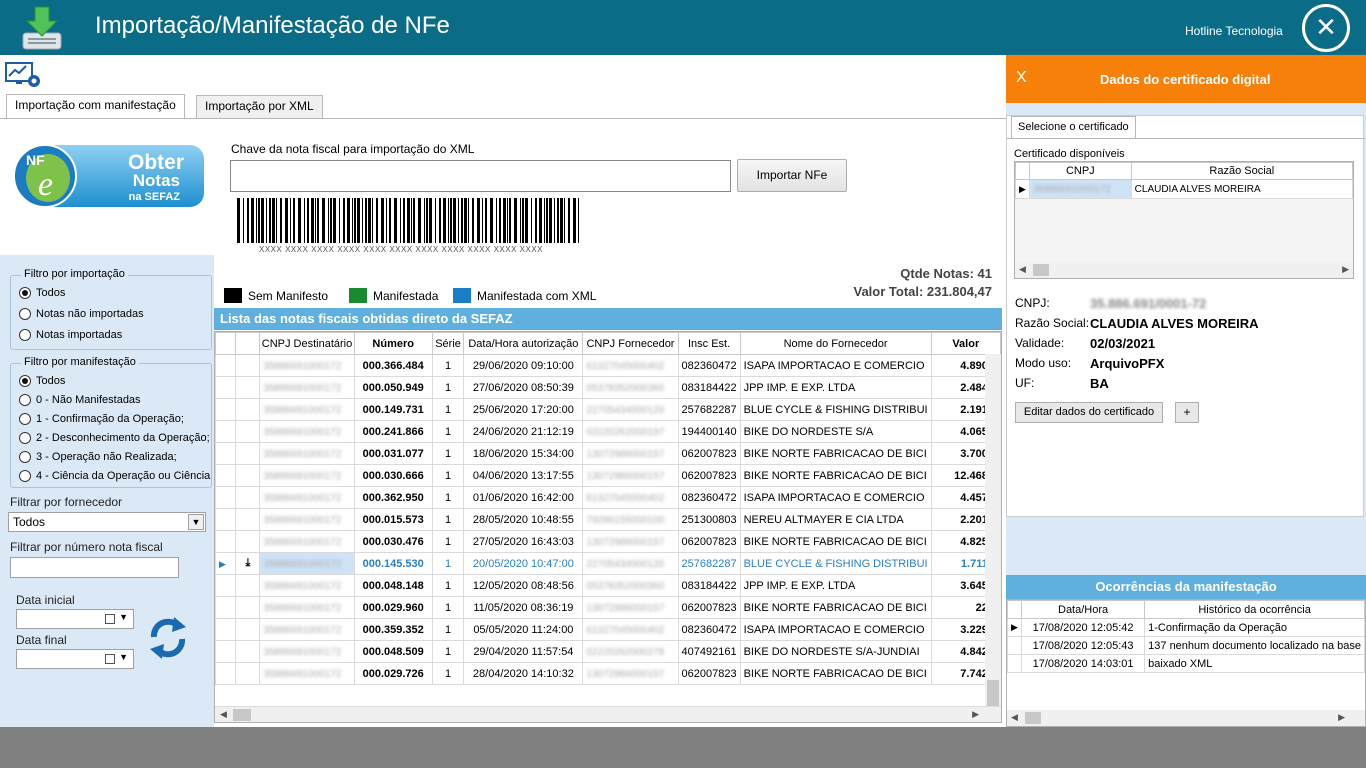  I want to click on edit-certificate-button: Editar dados do certificado, so click(1089, 412).